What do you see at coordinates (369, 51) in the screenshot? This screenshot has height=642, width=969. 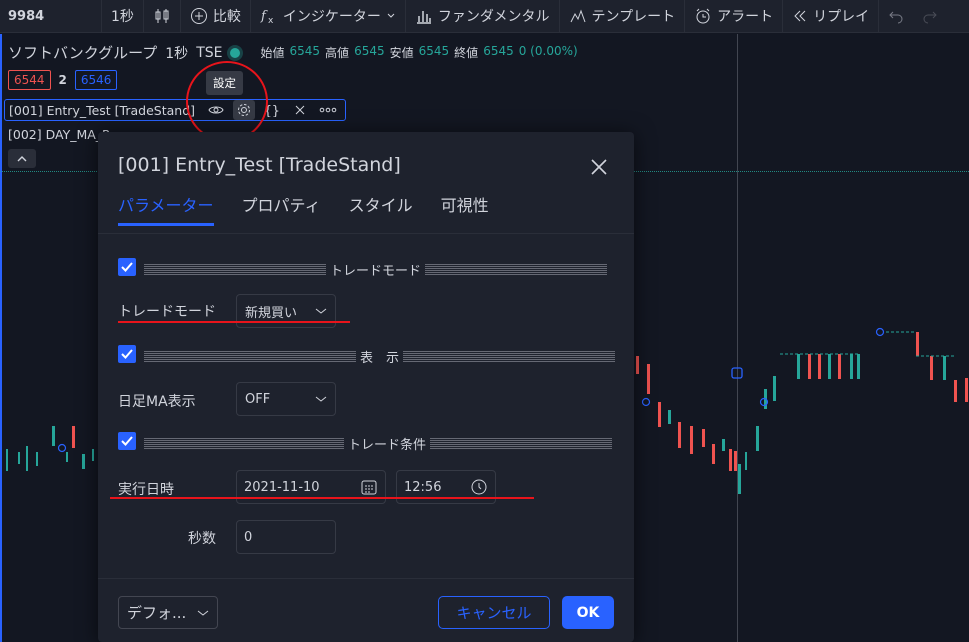 I see `high-value: 6545` at bounding box center [369, 51].